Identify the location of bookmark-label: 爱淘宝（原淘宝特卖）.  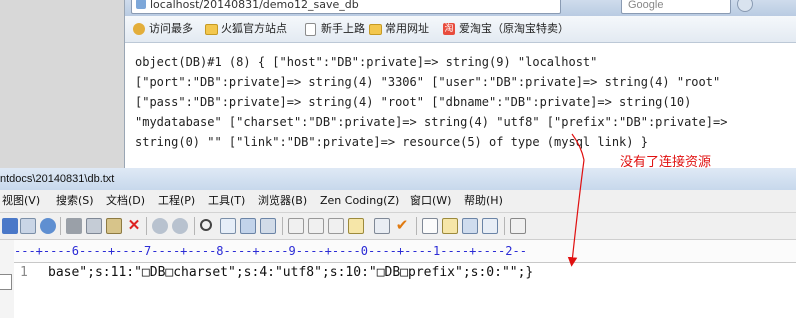
(514, 28).